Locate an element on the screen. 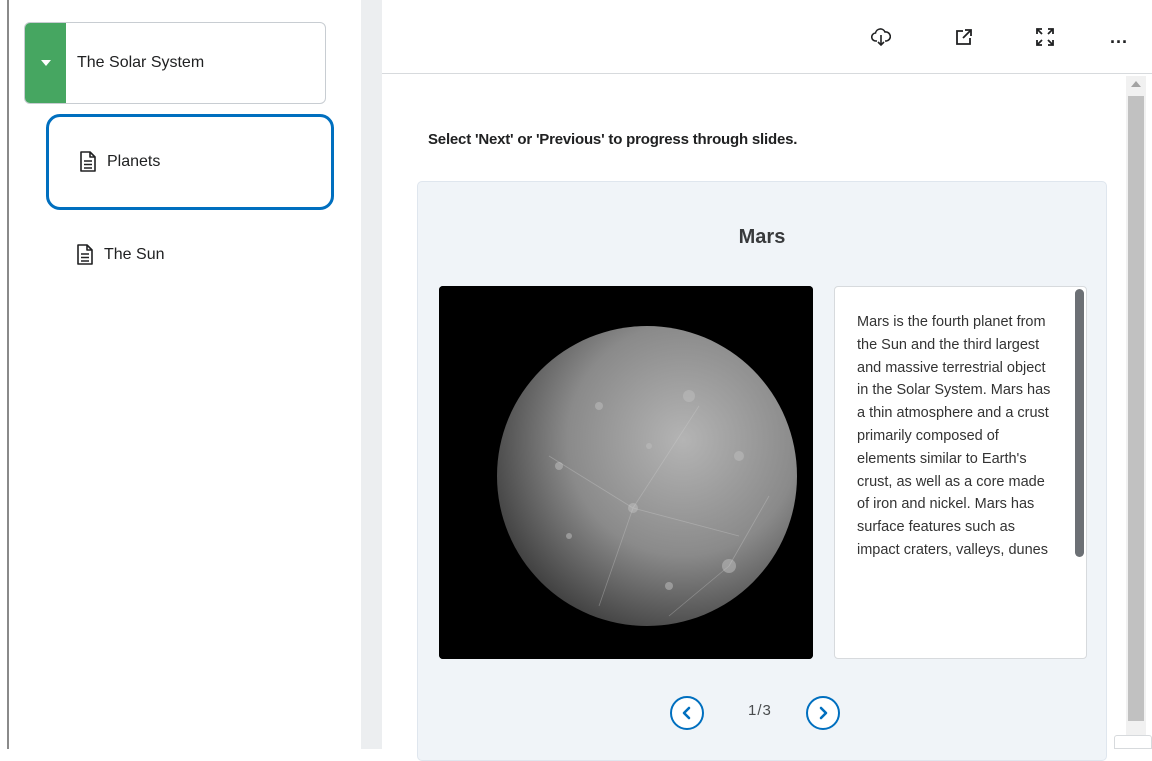 The height and width of the screenshot is (761, 1152). scrollbar-thumb is located at coordinates (1136, 408).